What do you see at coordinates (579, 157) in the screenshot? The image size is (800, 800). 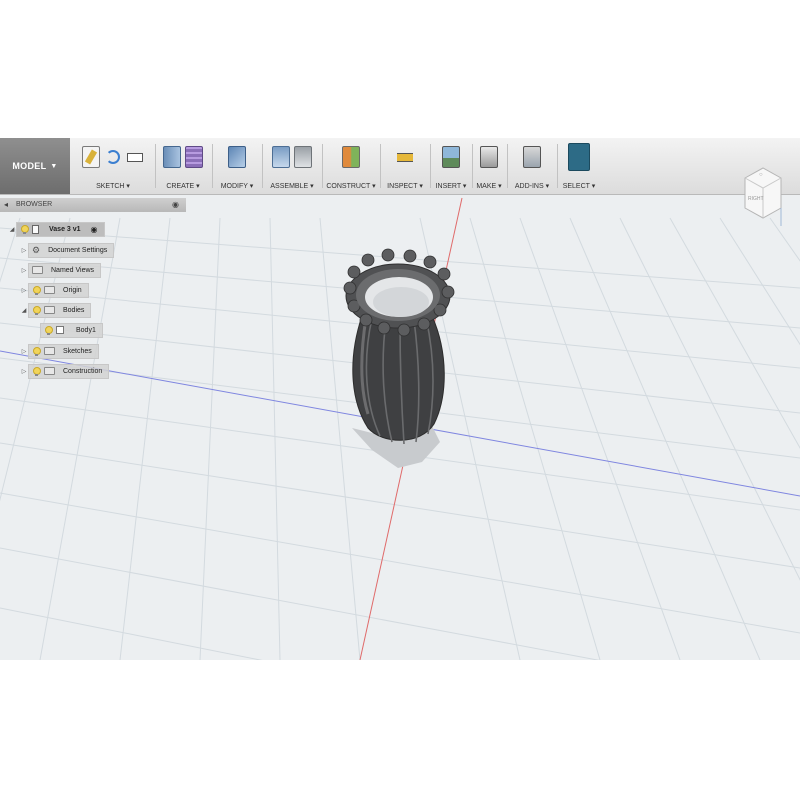 I see `select-icon` at bounding box center [579, 157].